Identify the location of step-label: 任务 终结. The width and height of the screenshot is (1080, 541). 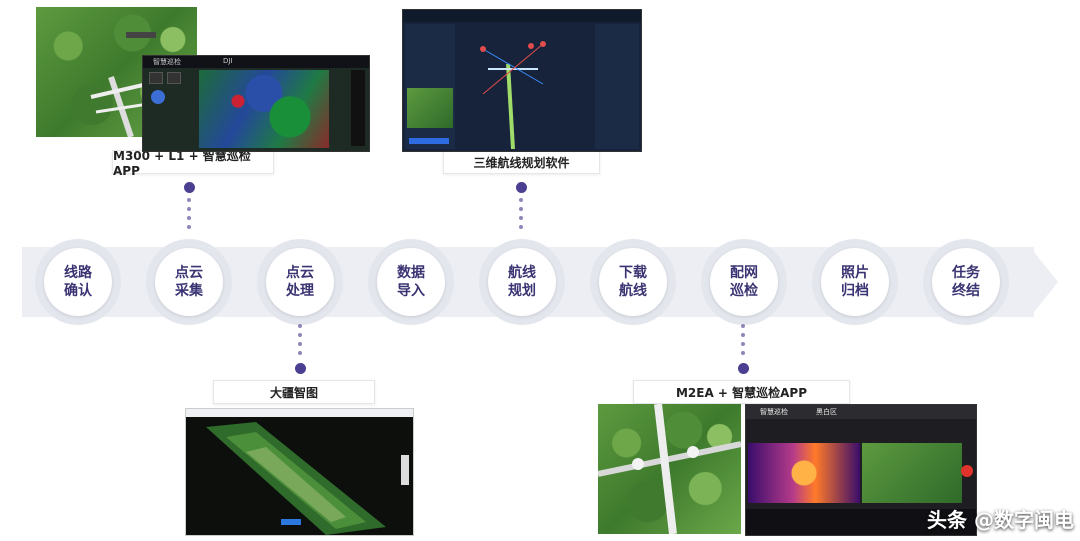
(966, 282).